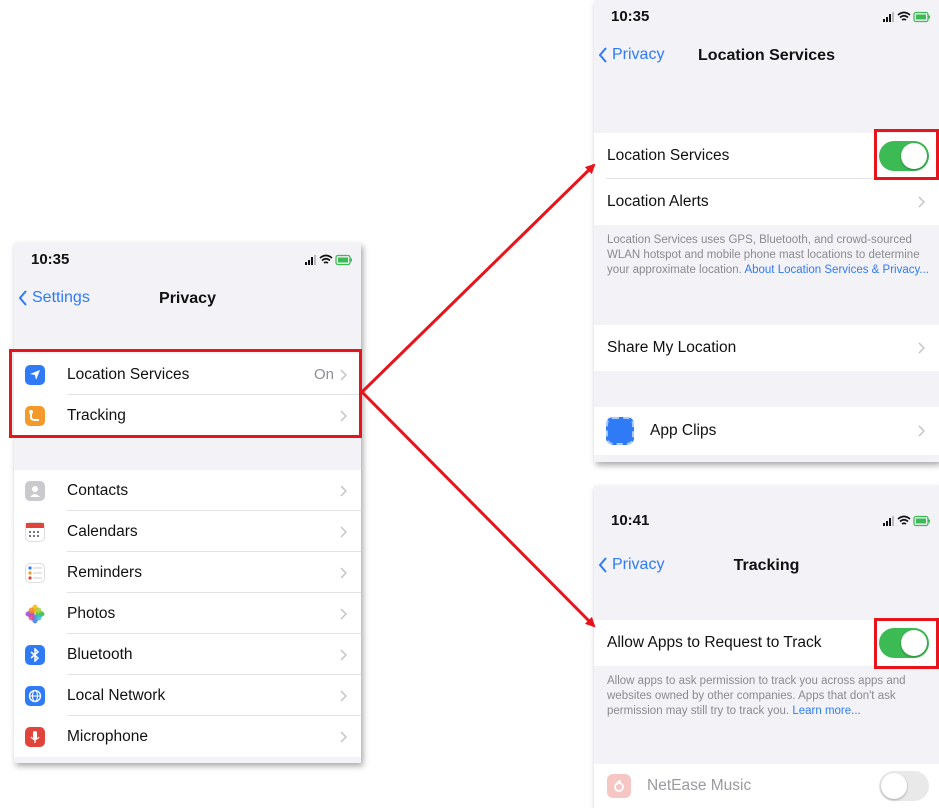 This screenshot has height=808, width=939. I want to click on arrow-to-tracking, so click(478, 509).